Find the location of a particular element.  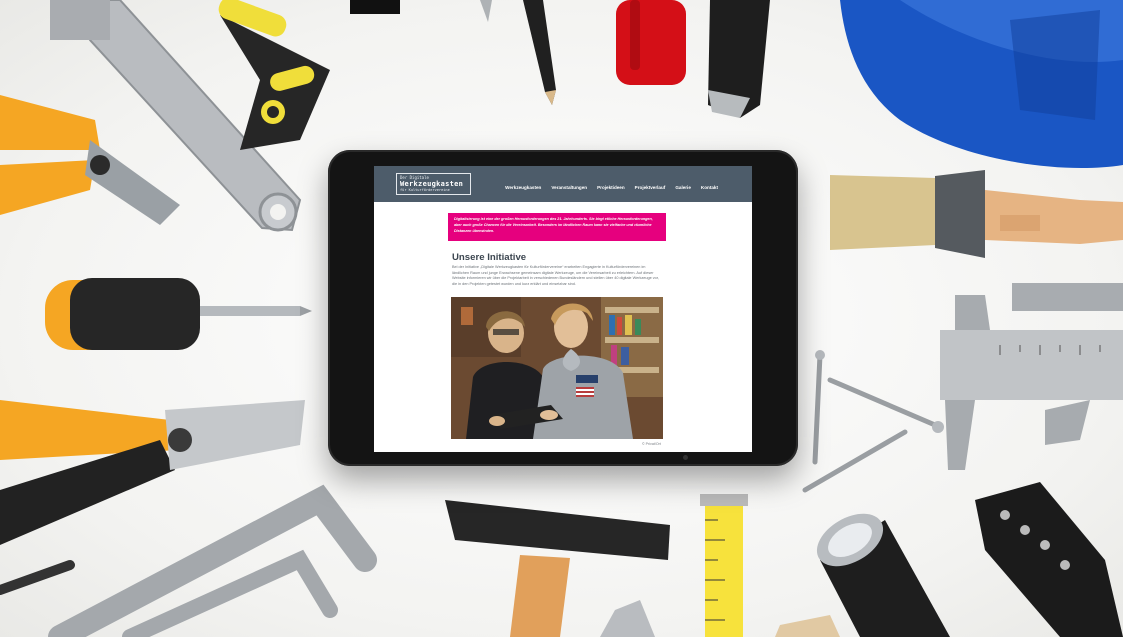

crimping-tool-icon is located at coordinates (1049, 559).